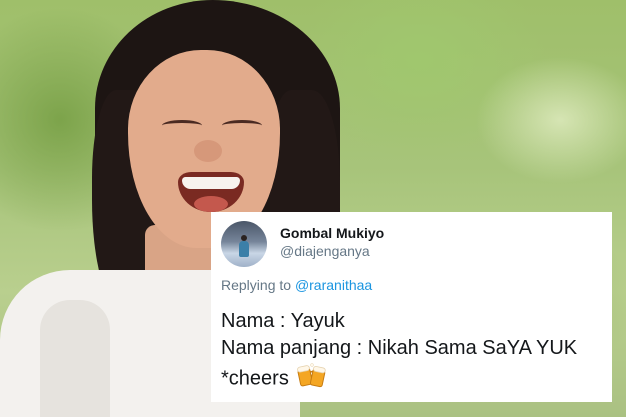 This screenshot has height=417, width=626. I want to click on replying-to-link: @raranithaa, so click(333, 285).